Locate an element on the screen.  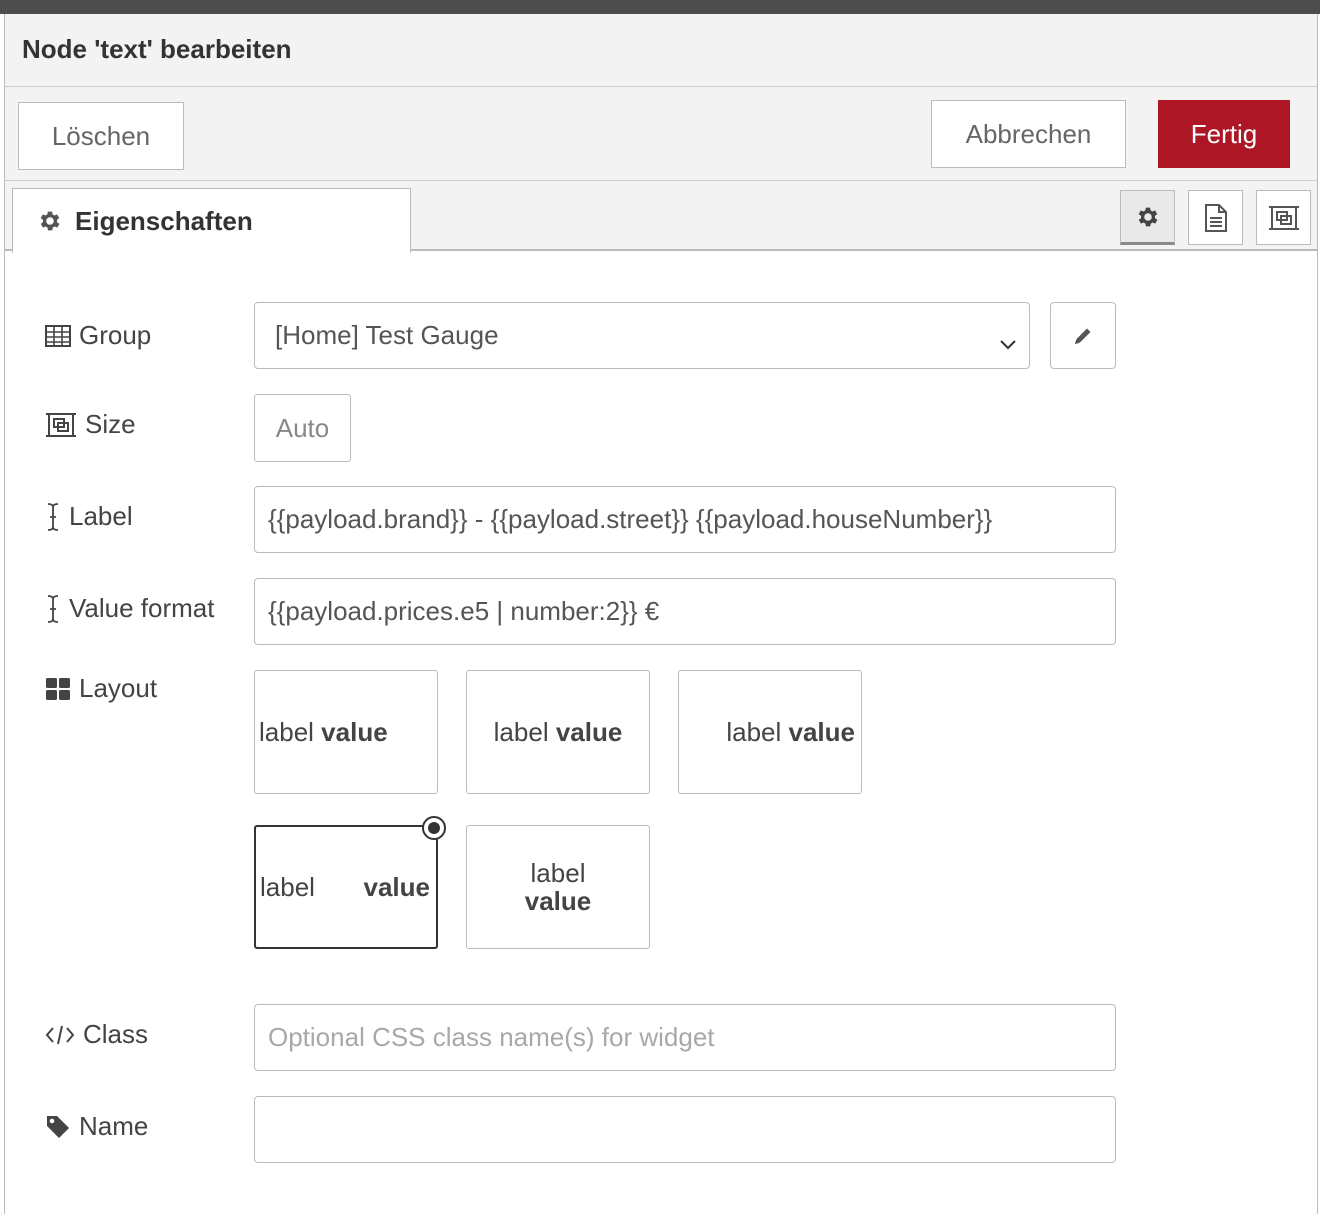
layout-option-row-spread: label value is located at coordinates (346, 887).